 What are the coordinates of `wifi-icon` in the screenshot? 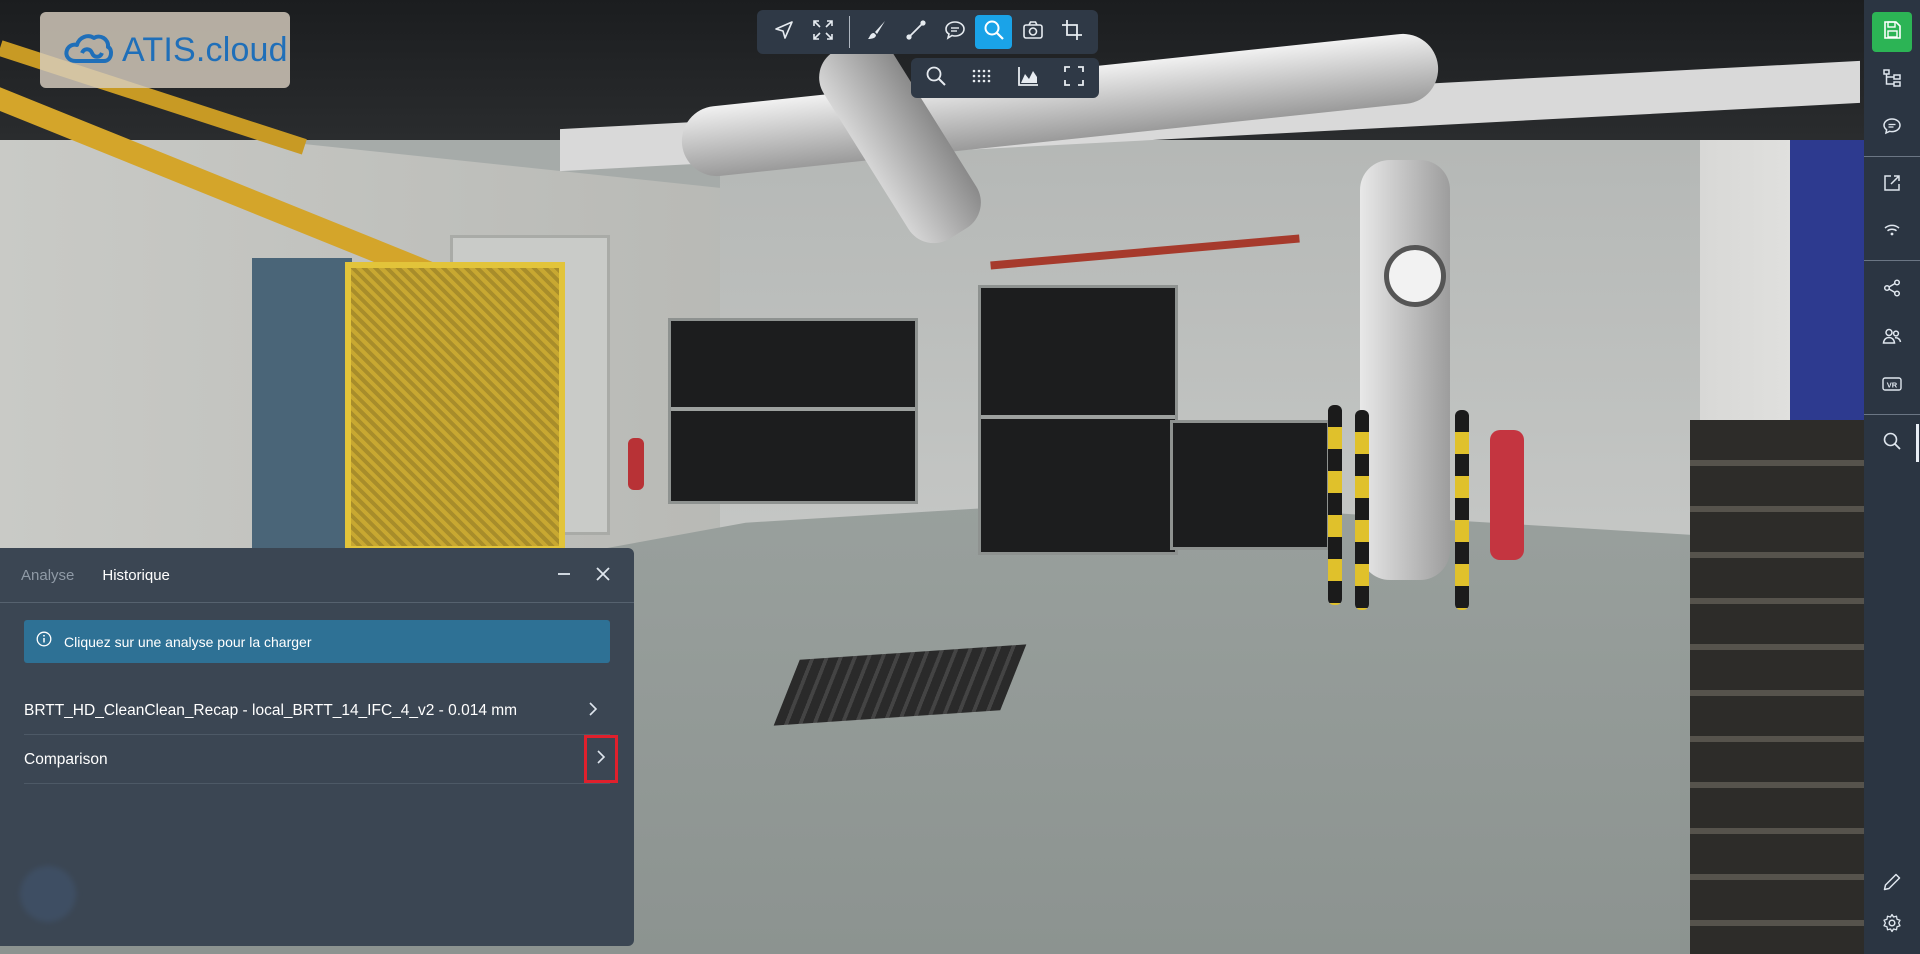 It's located at (1892, 232).